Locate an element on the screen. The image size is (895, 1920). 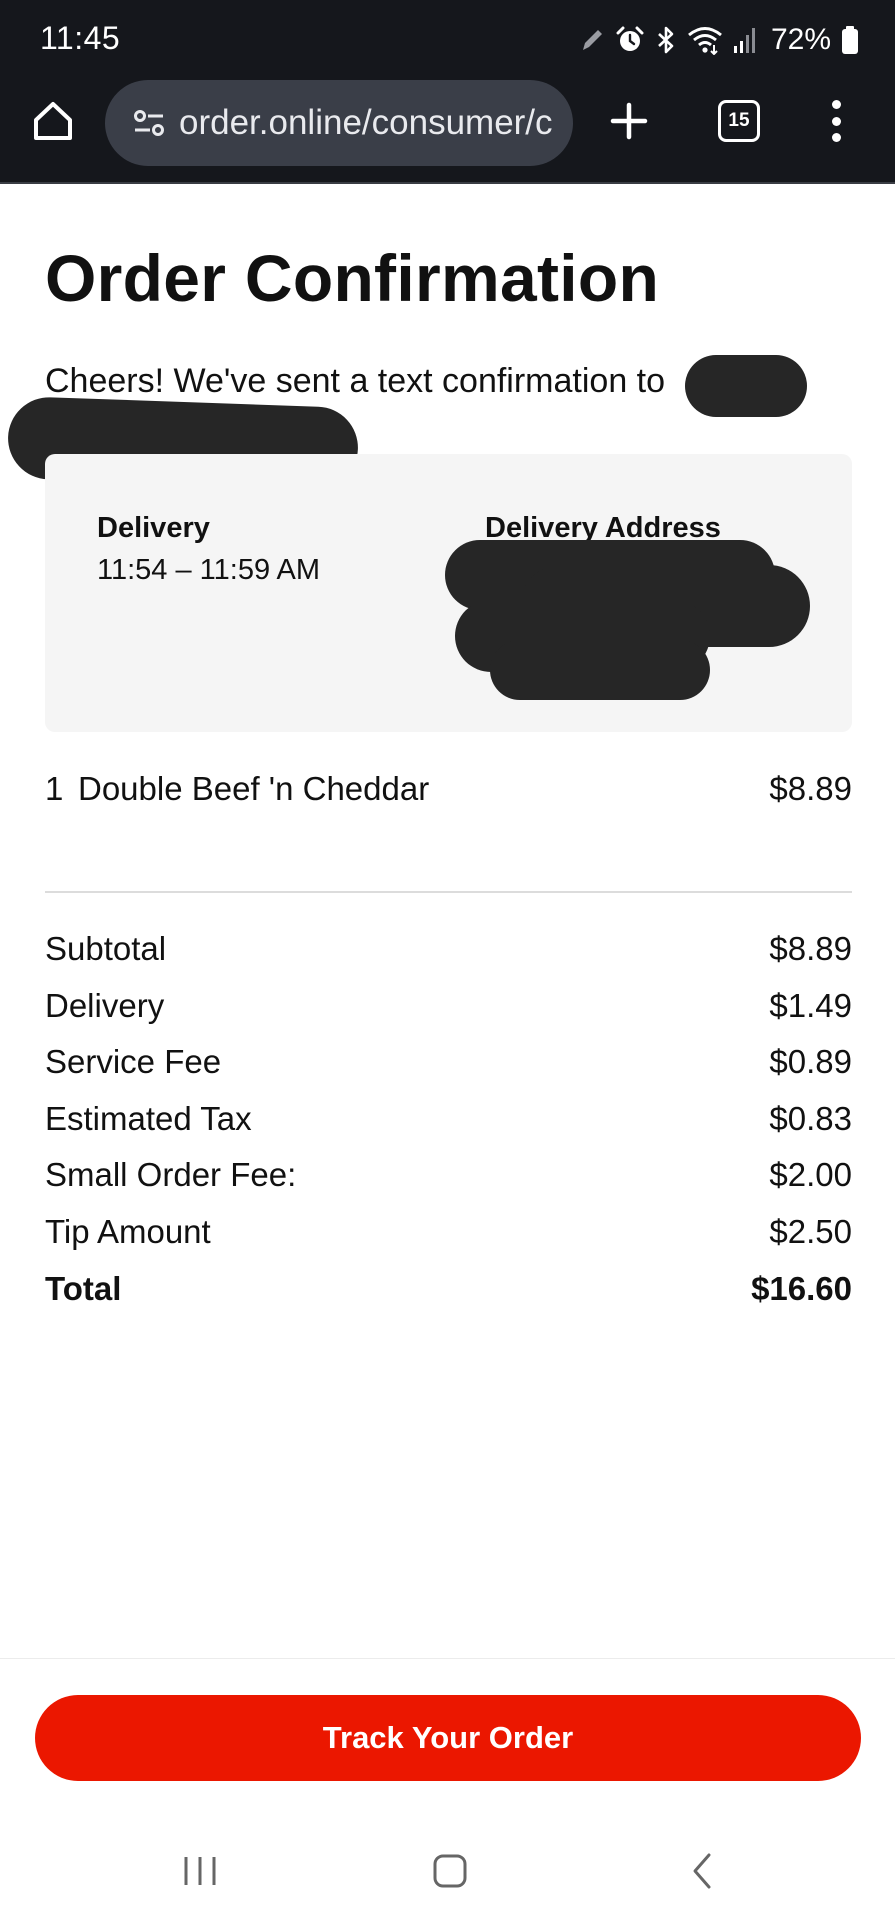
service-fee-row: Service Fee $0.89 is located at coordinates (448, 1071).